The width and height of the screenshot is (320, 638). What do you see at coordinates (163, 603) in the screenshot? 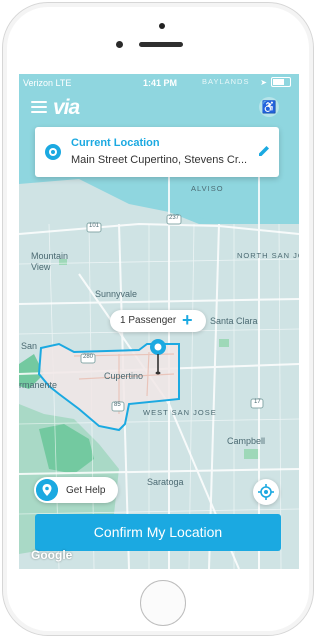
I see `home-button` at bounding box center [163, 603].